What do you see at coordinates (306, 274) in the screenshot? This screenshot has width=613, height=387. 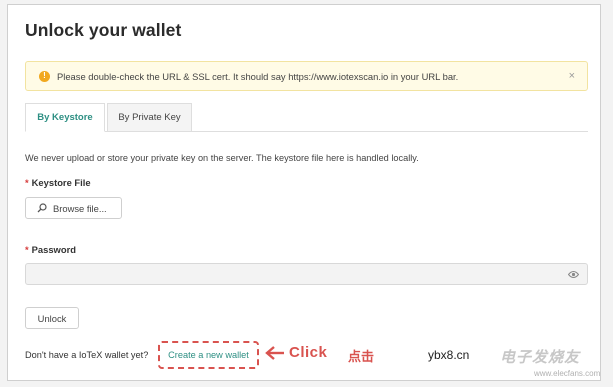 I see `password-input` at bounding box center [306, 274].